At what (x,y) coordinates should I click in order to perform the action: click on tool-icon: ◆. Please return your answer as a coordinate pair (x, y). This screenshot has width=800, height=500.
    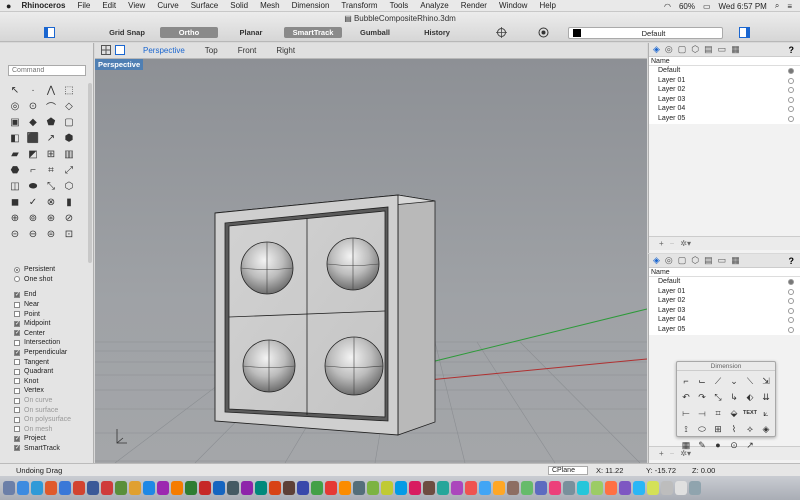
    Looking at the image, I should click on (33, 122).